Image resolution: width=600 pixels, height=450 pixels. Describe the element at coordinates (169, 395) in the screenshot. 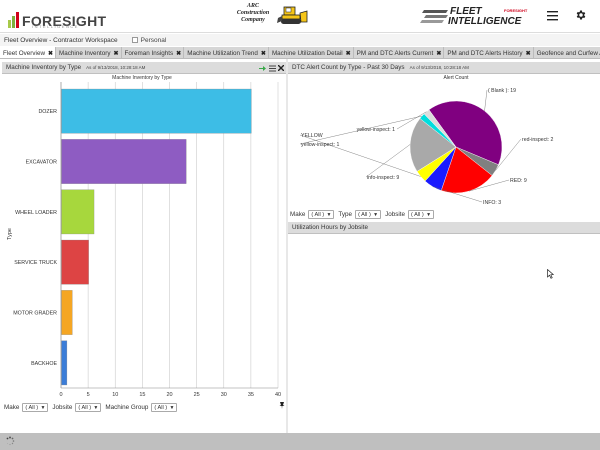

I see `x-tick-label: 20` at that location.